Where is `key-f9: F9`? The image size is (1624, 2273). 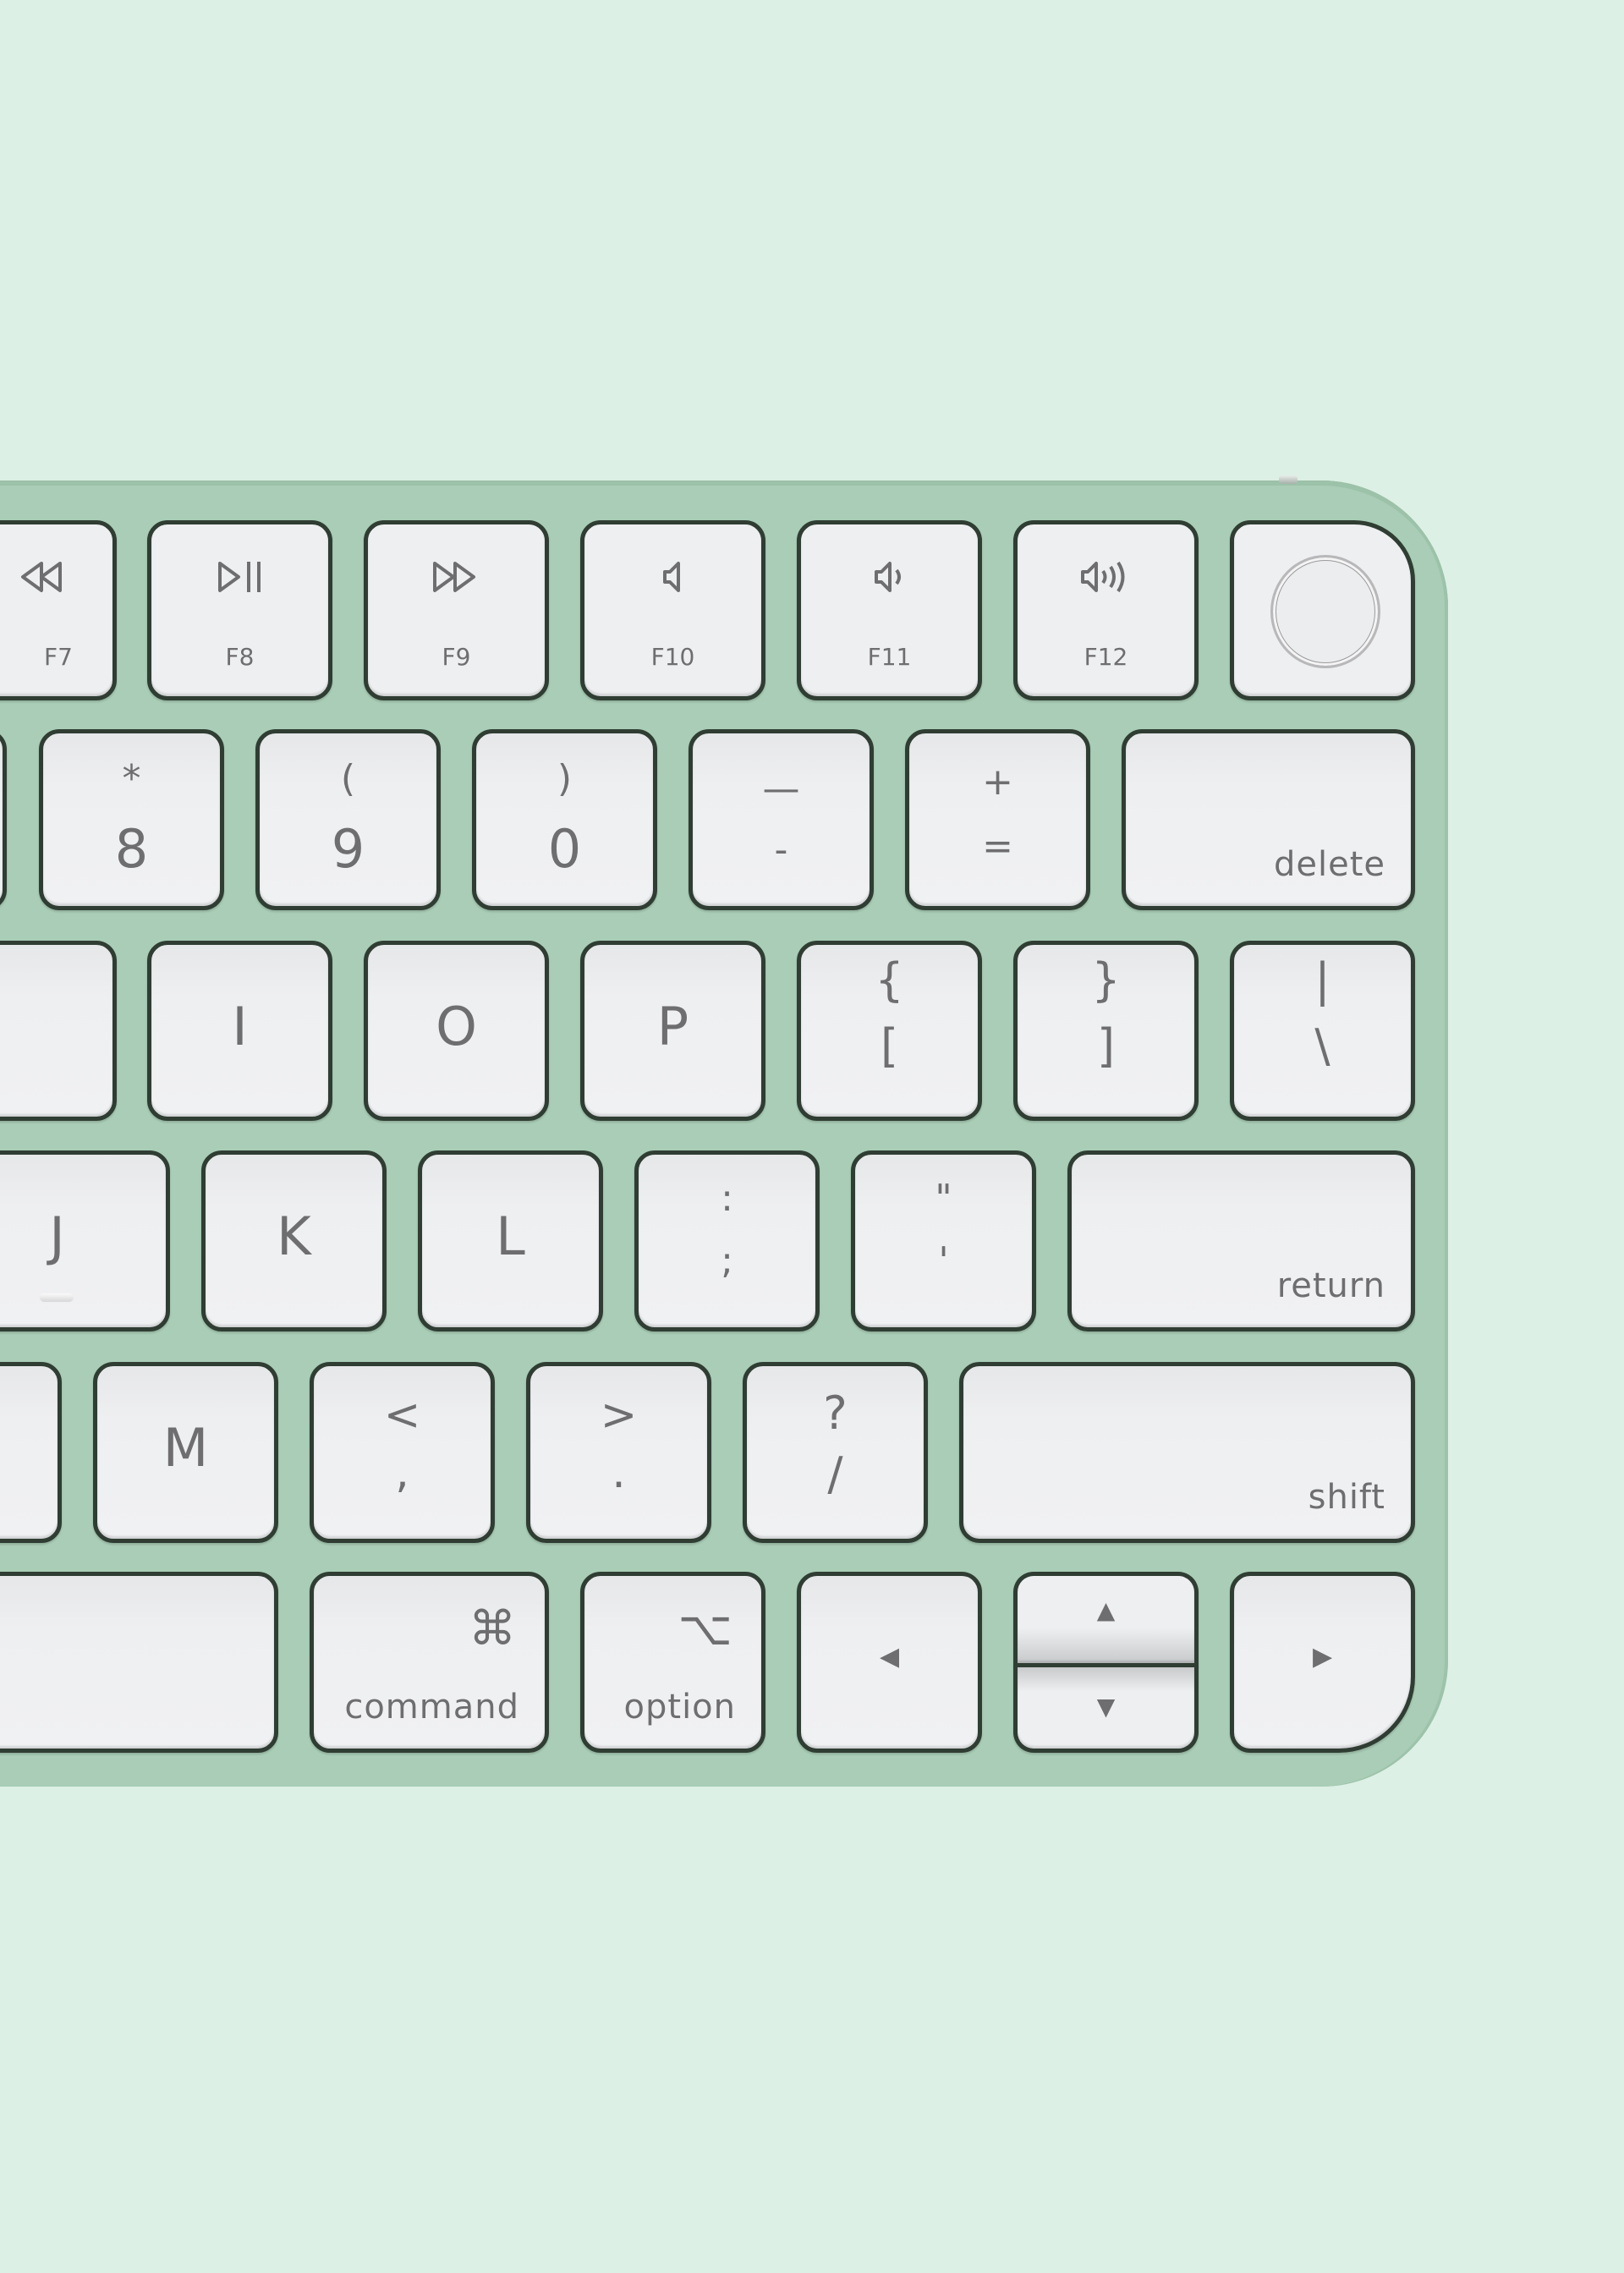 key-f9: F9 is located at coordinates (457, 610).